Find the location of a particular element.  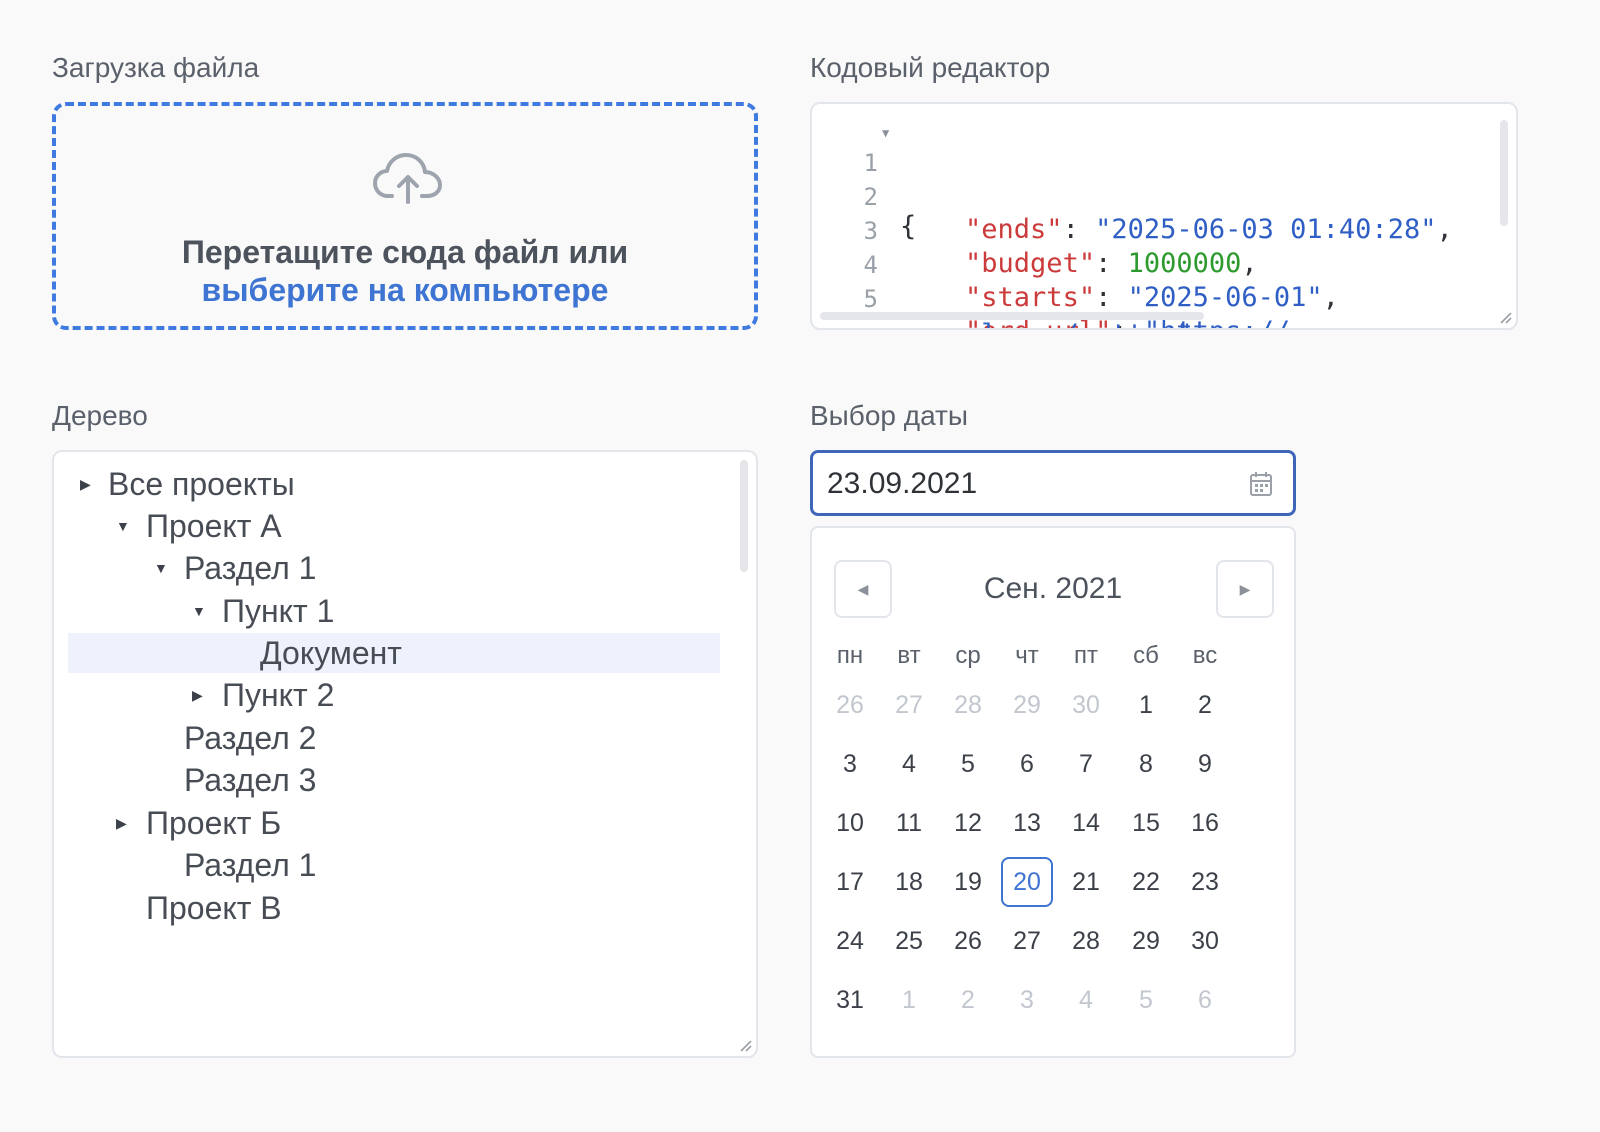

tree-item: ▶ Пункт 2 is located at coordinates (394, 695).